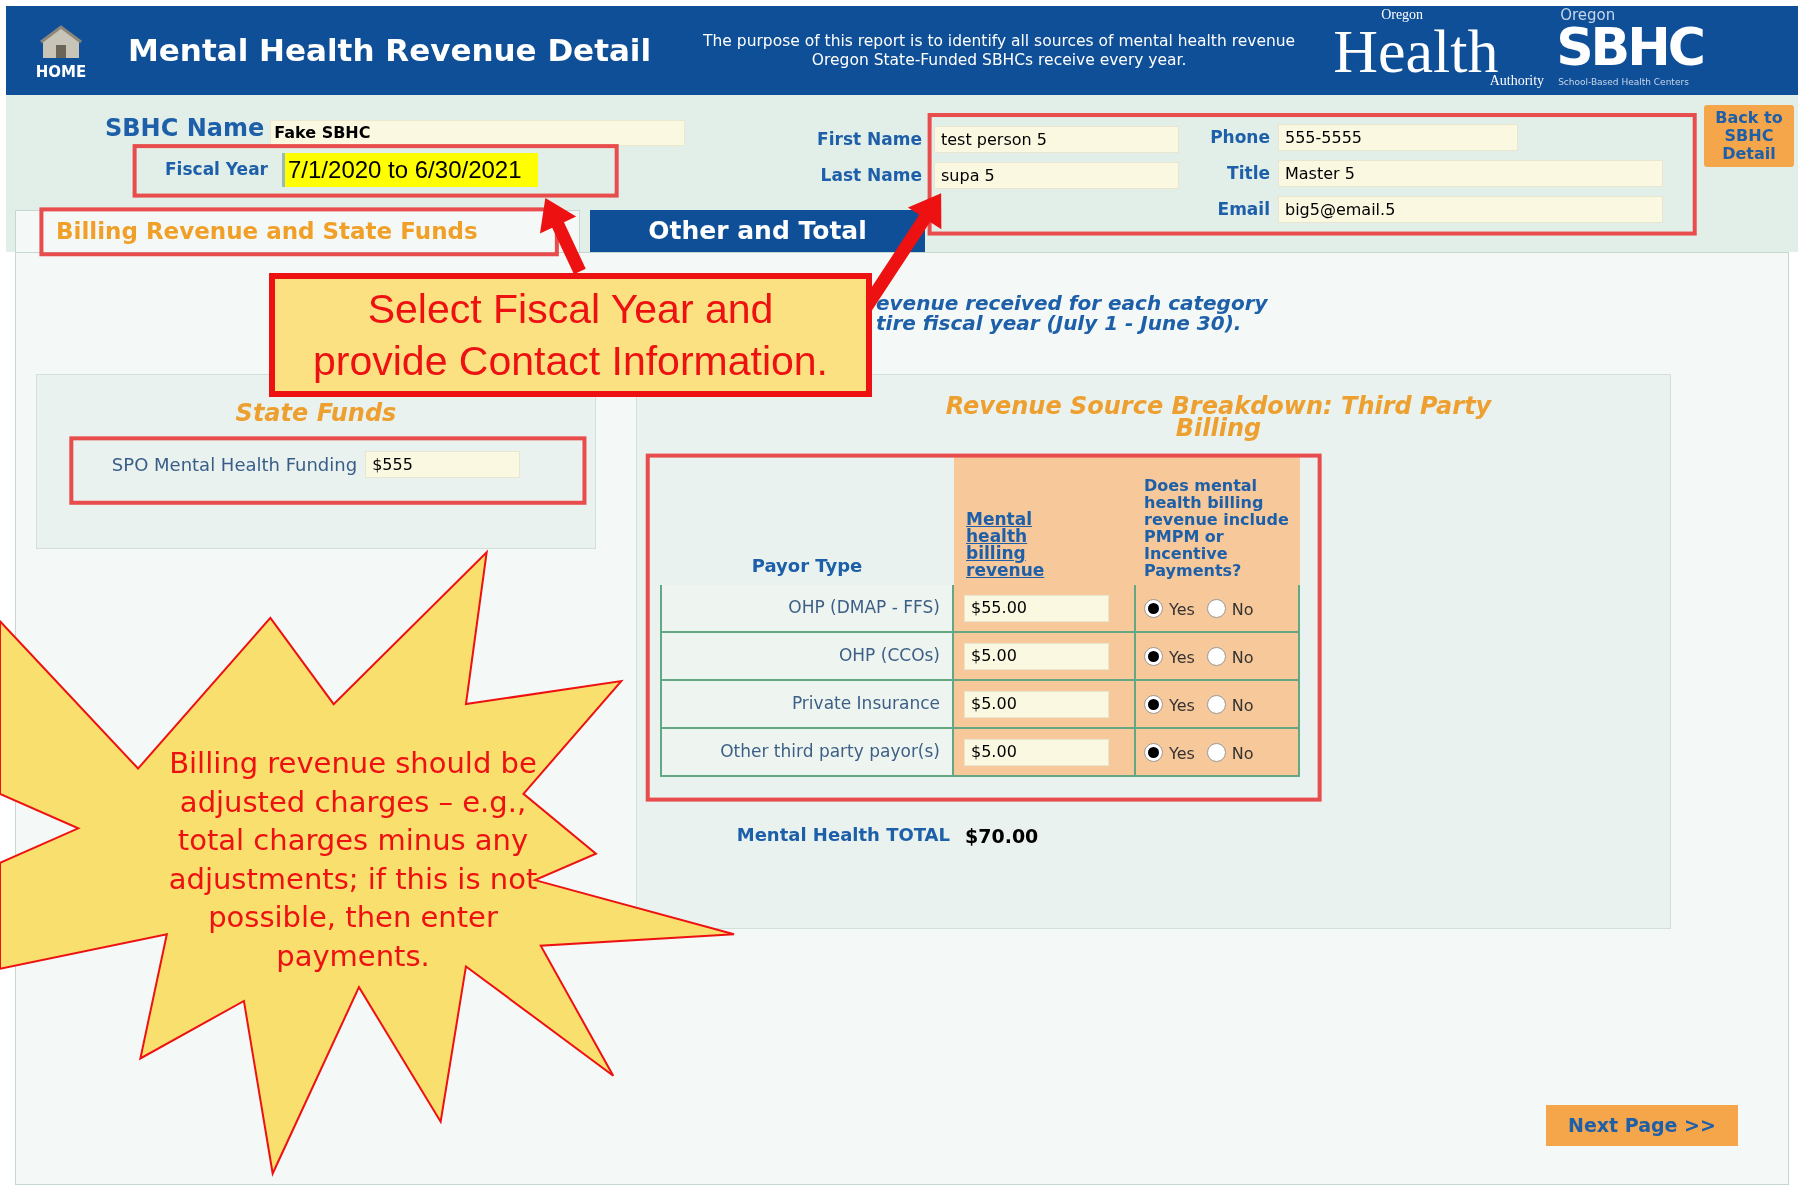 Image resolution: width=1804 pixels, height=1185 pixels. What do you see at coordinates (234, 465) in the screenshot?
I see `field-label: SPO Mental Health Funding` at bounding box center [234, 465].